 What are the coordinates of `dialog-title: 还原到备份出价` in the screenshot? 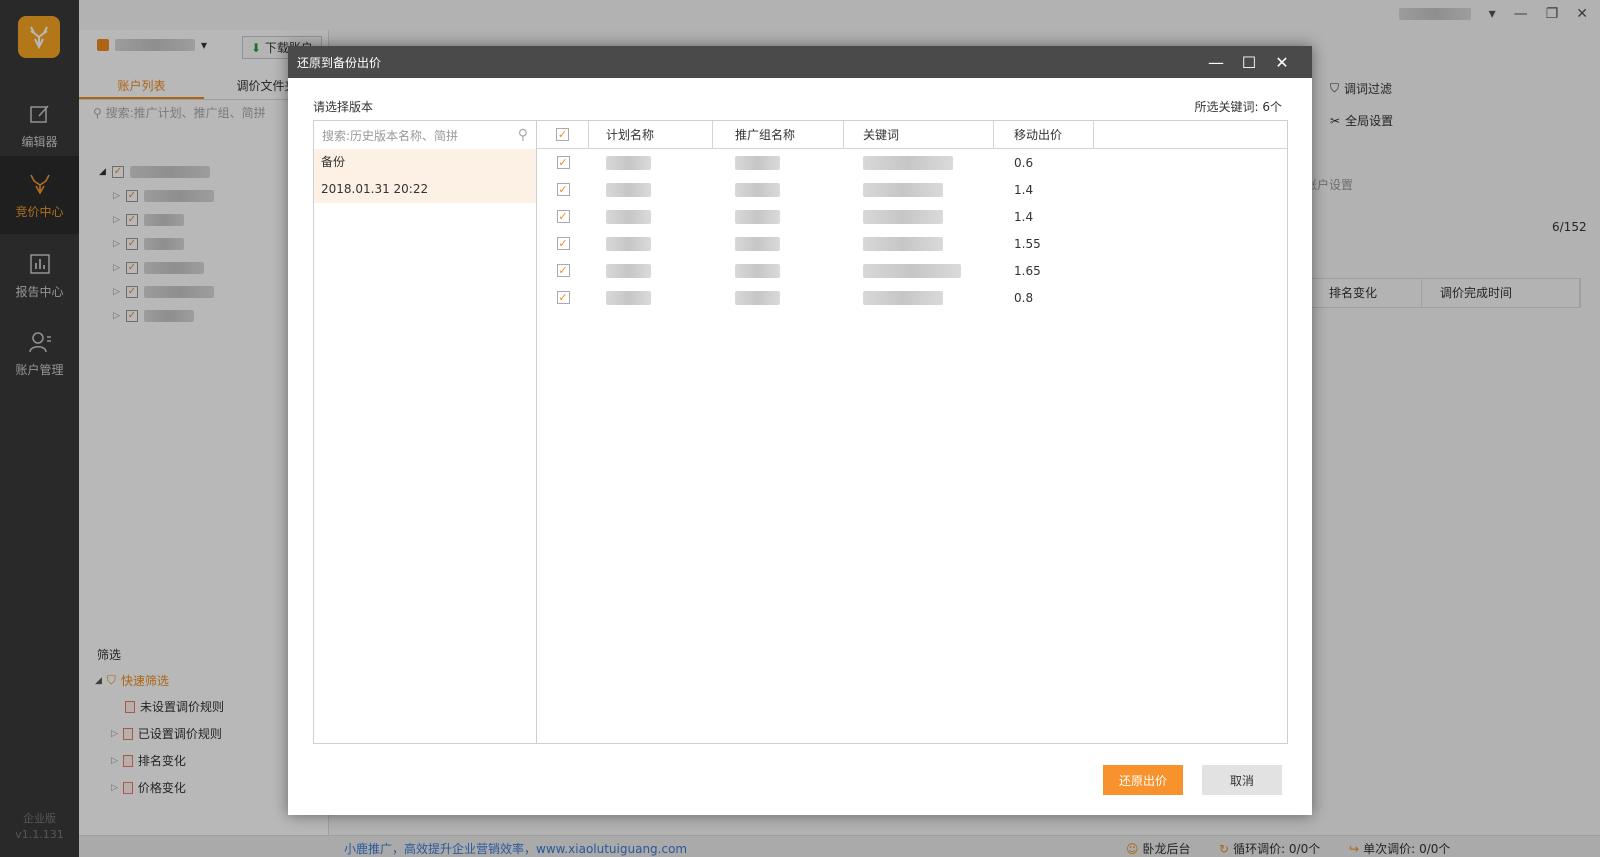 It's located at (339, 62).